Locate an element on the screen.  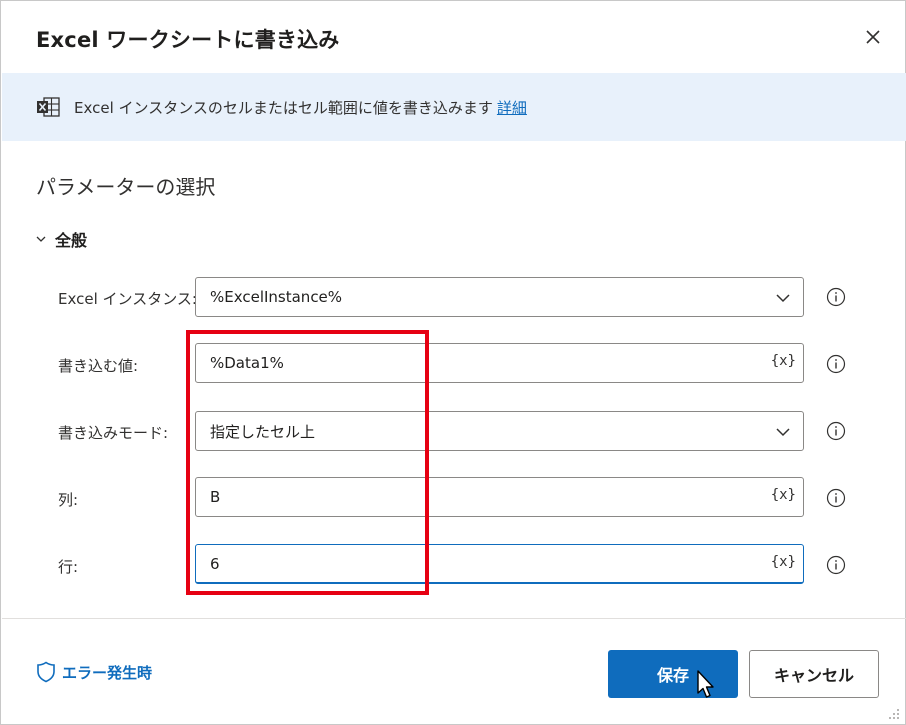
instance-value: %ExcelInstance% is located at coordinates (276, 297).